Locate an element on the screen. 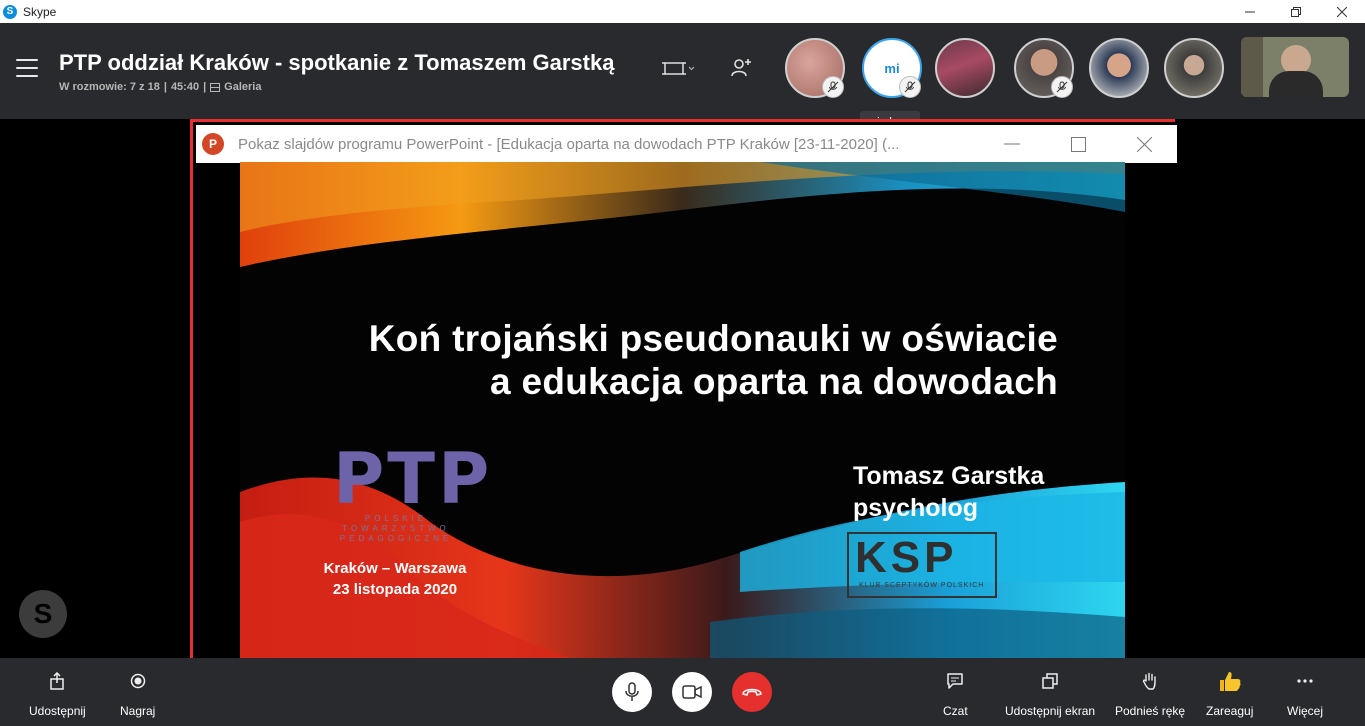 This screenshot has height=726, width=1365. record-label: Nagraj is located at coordinates (138, 711).